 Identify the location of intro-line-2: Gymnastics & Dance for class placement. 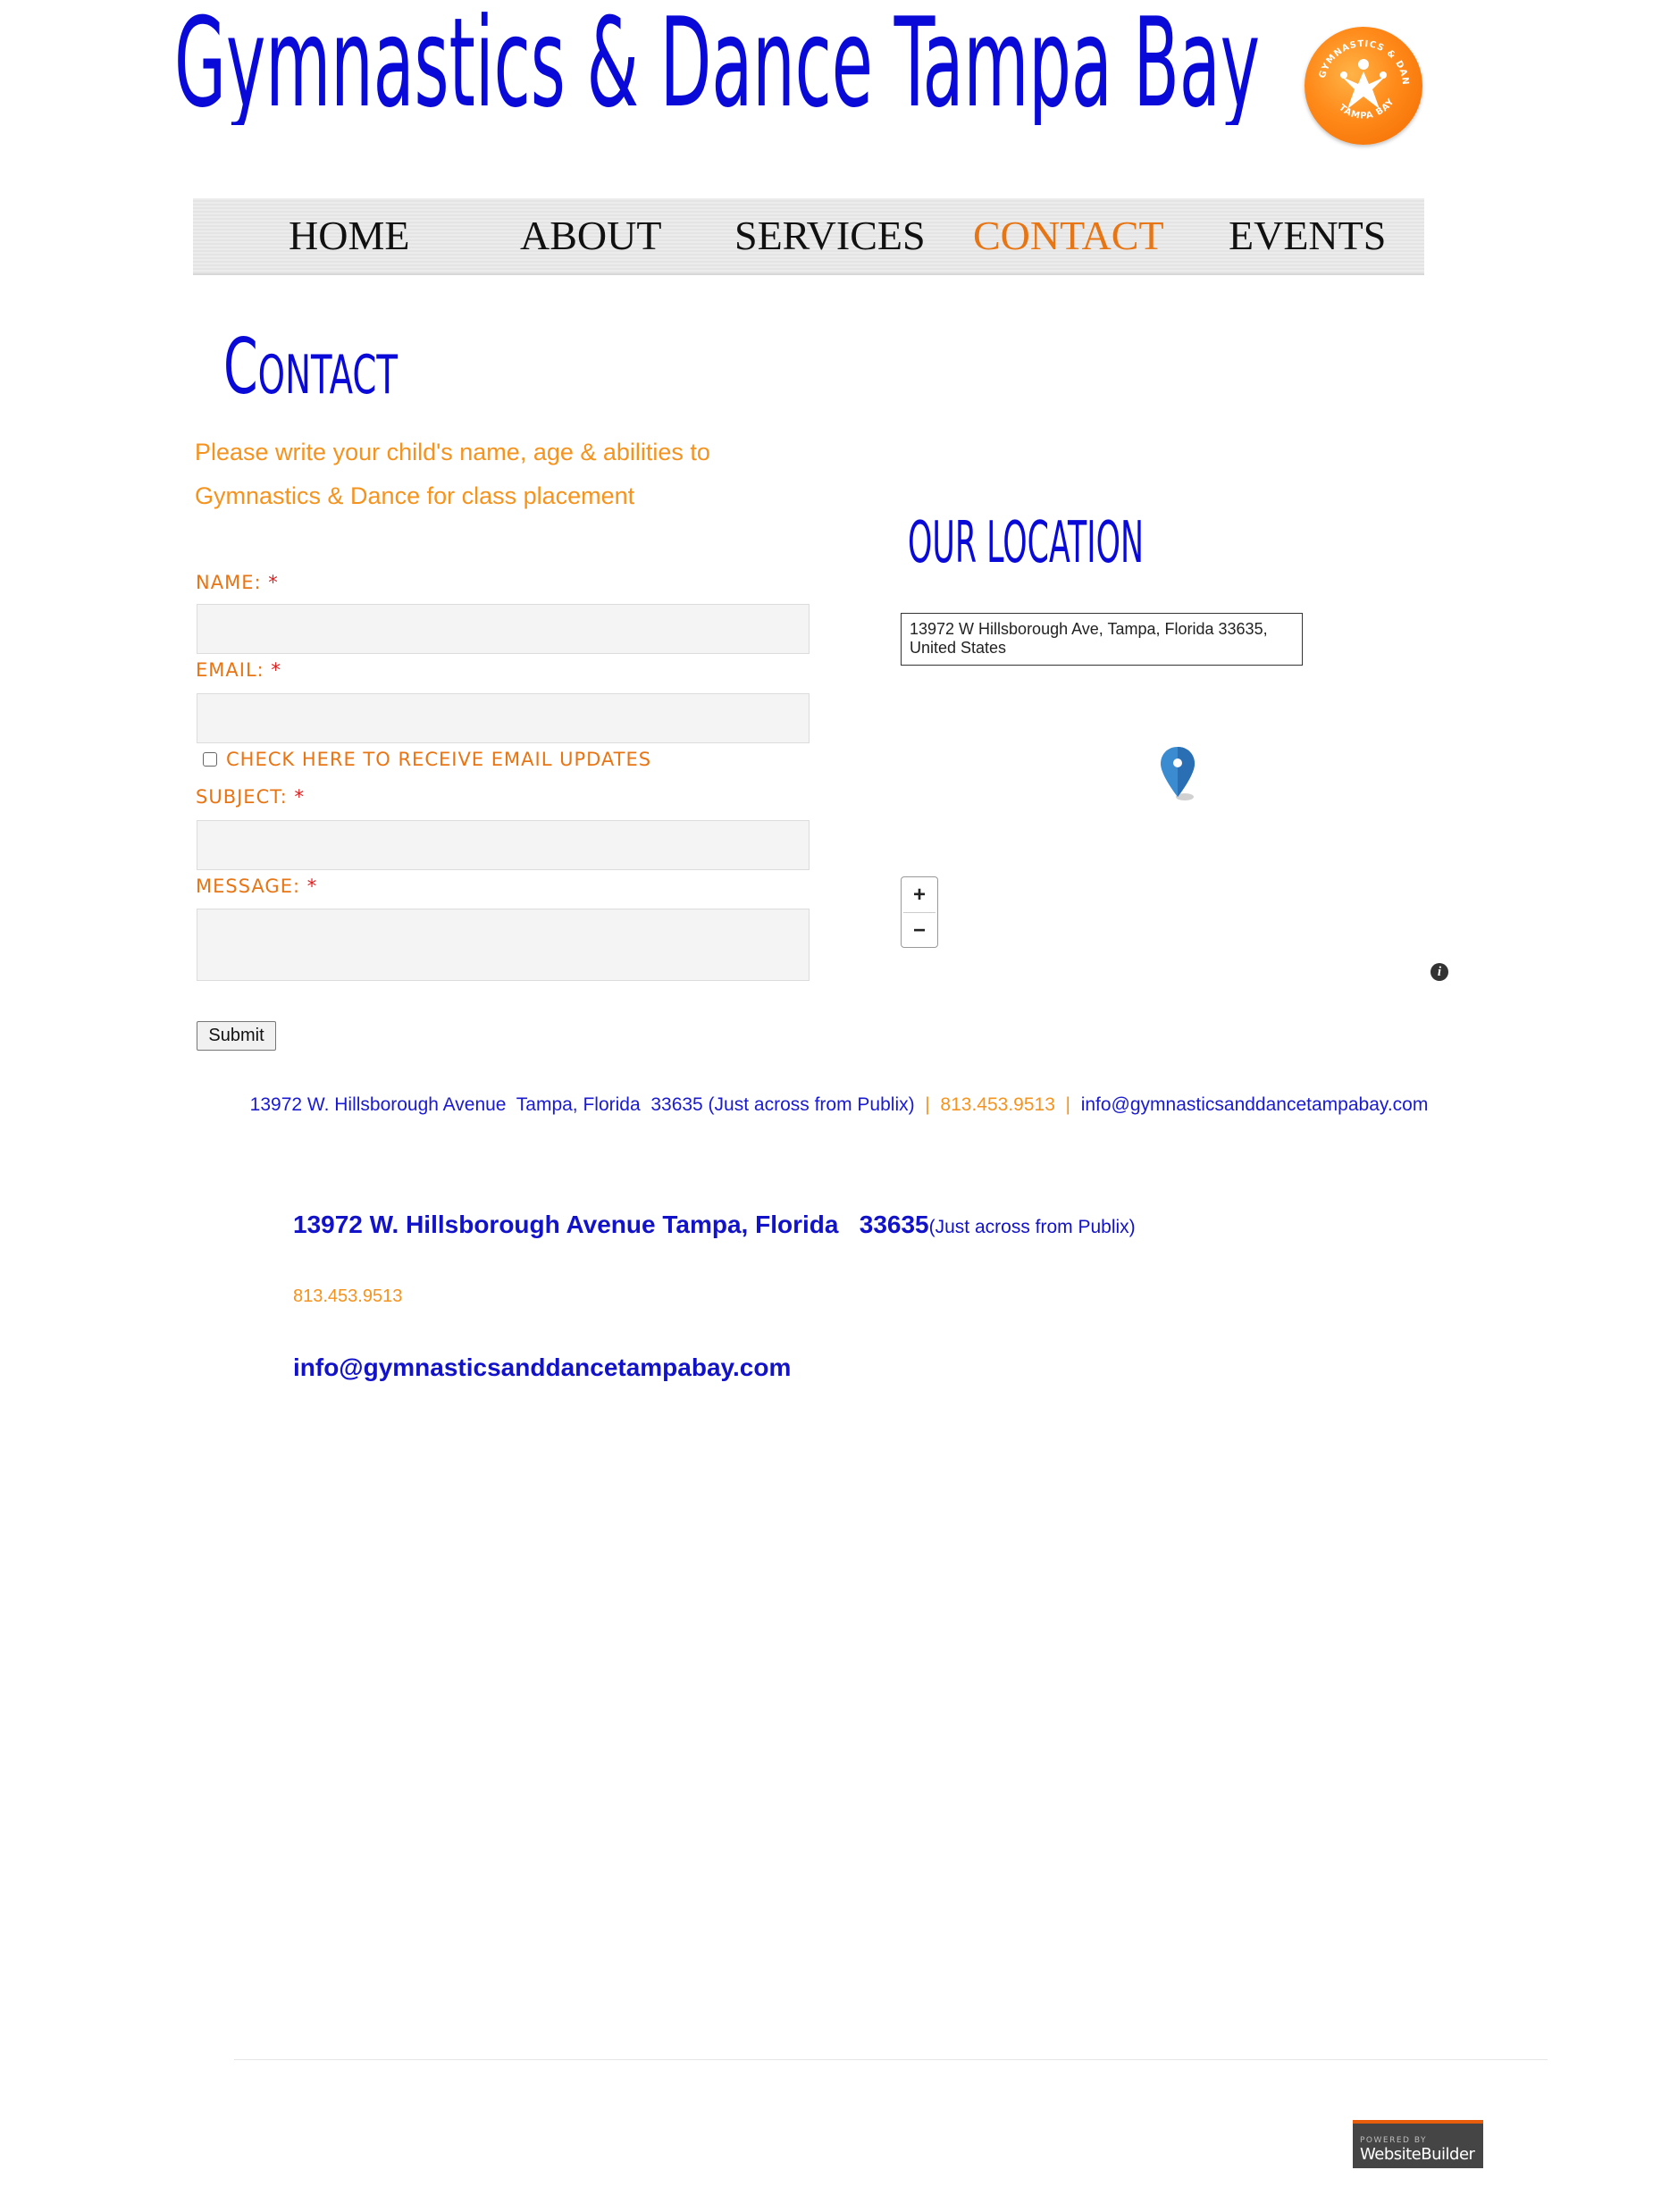
(415, 495).